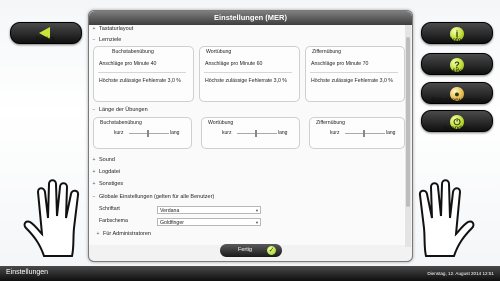 The image size is (500, 281). I want to click on section-label: Tastaturlayout, so click(116, 29).